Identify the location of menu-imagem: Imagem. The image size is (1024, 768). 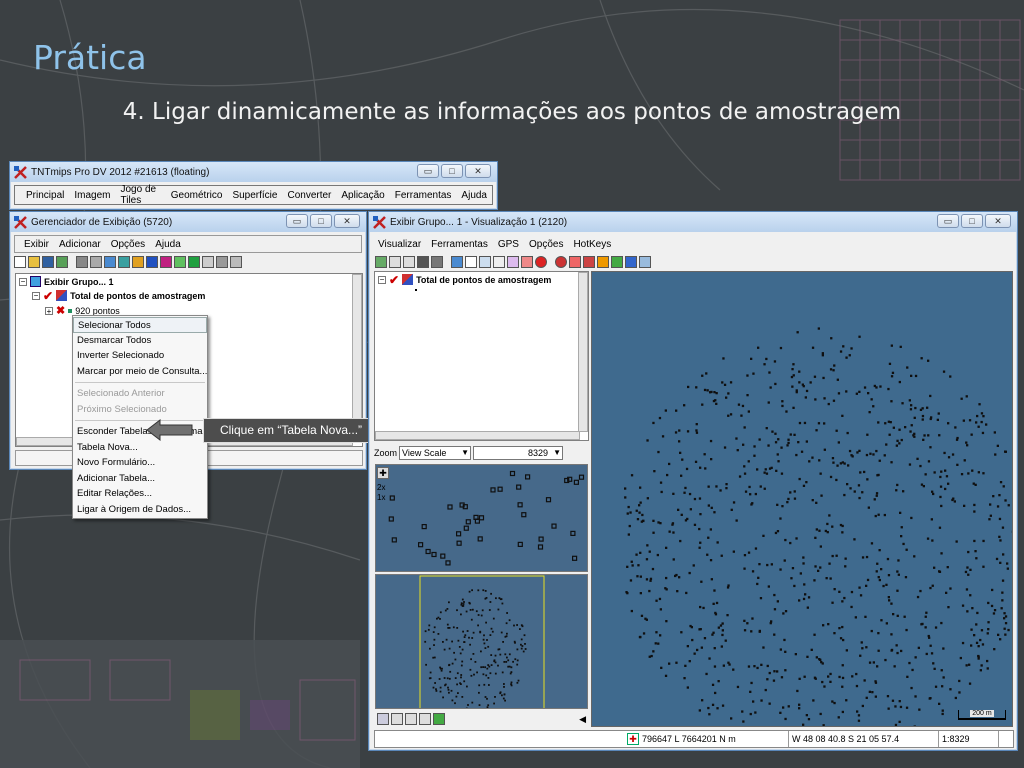
(92, 195).